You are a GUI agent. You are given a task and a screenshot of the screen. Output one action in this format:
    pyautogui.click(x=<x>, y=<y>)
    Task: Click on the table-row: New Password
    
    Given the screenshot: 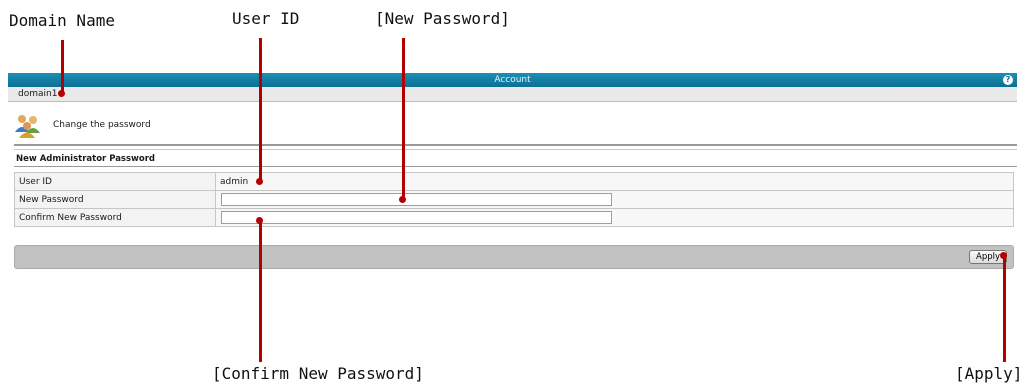 What is the action you would take?
    pyautogui.click(x=514, y=199)
    